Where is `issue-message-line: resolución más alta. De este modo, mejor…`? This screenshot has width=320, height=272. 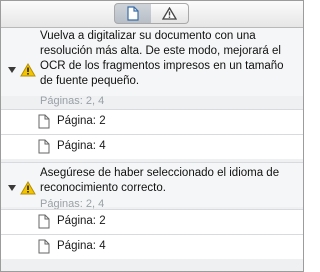 issue-message-line: resolución más alta. De este modo, mejor… is located at coordinates (160, 51).